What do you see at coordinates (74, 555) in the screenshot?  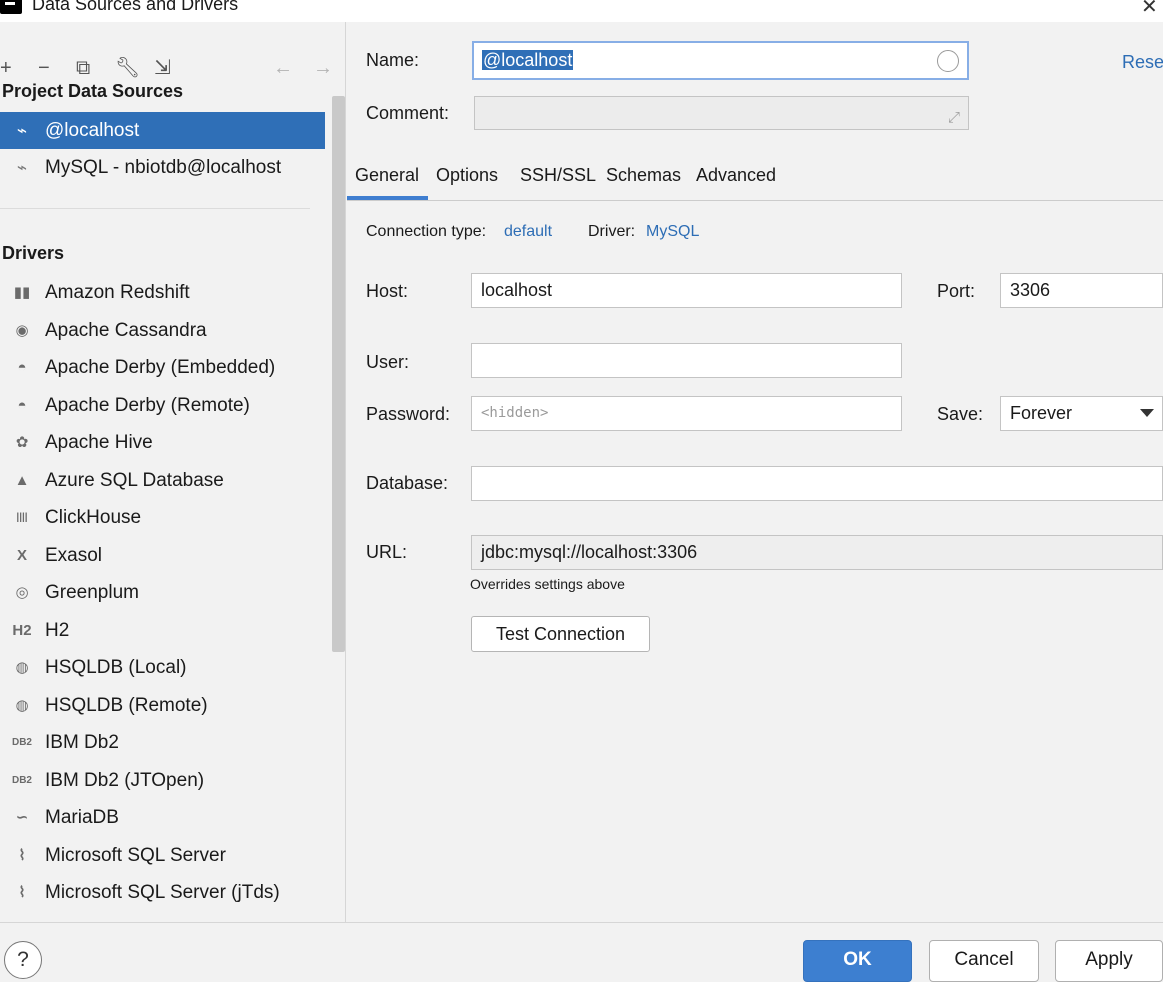 I see `driver-label: Exasol` at bounding box center [74, 555].